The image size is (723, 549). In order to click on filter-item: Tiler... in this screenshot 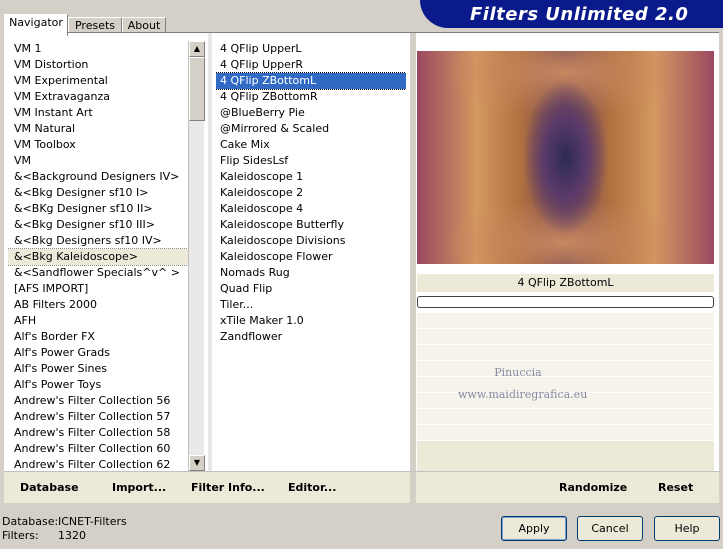, I will do `click(311, 305)`.